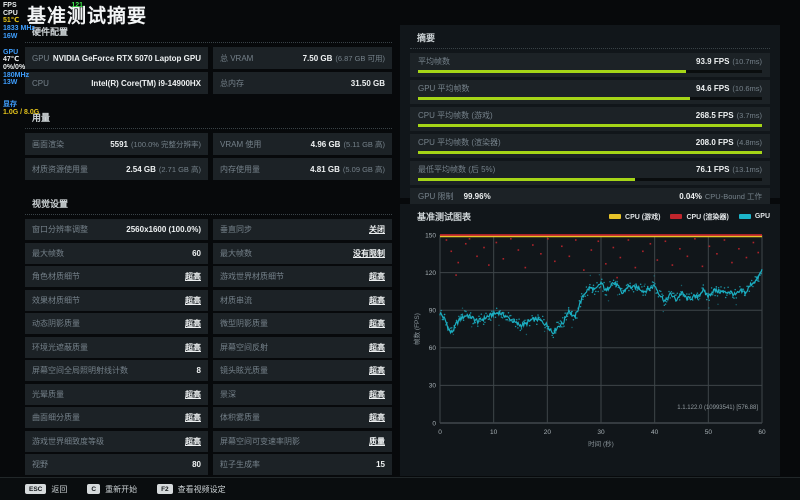  I want to click on overlay-stat-label: 51℃, so click(11, 21).